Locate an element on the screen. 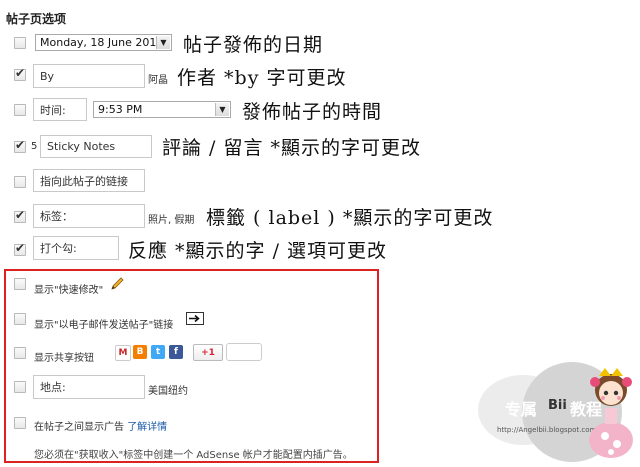 The width and height of the screenshot is (640, 467). quick-edit-checkbox is located at coordinates (20, 284).